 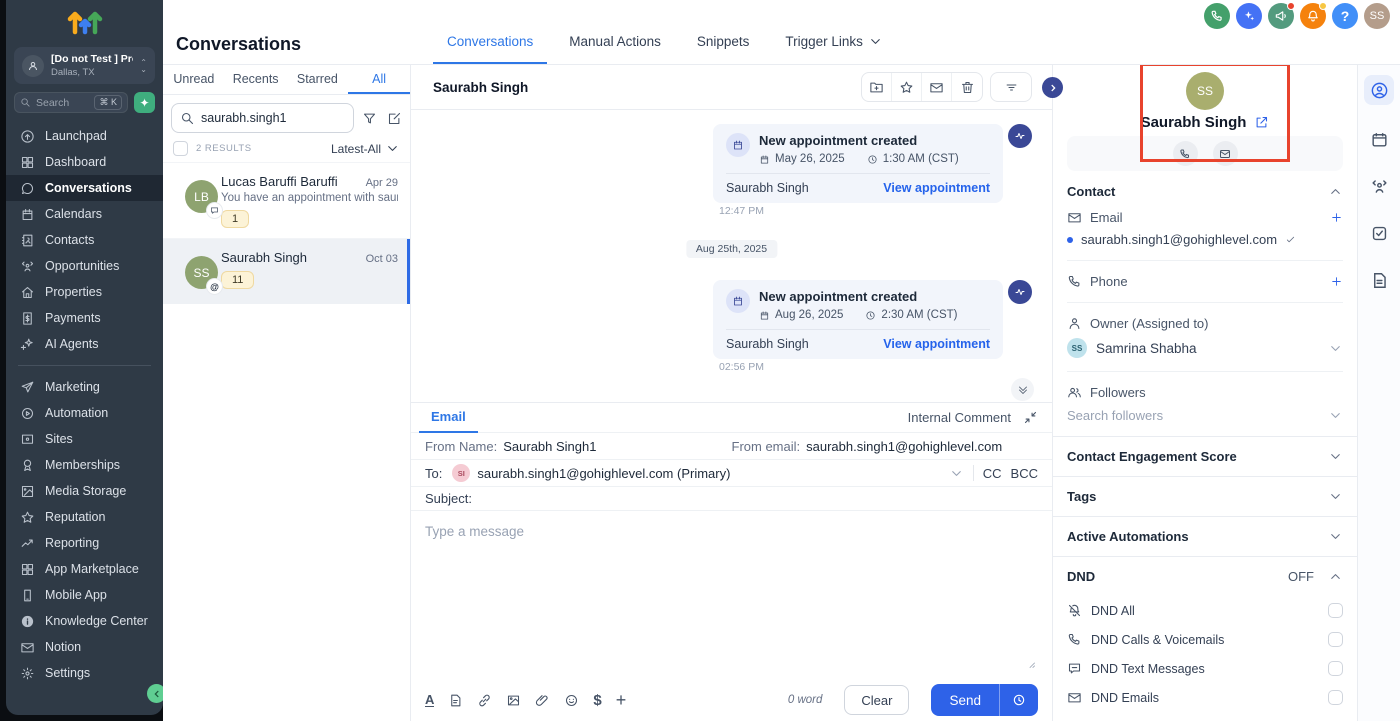 I want to click on sidebar-item-calendars: Calendars, so click(x=84, y=214).